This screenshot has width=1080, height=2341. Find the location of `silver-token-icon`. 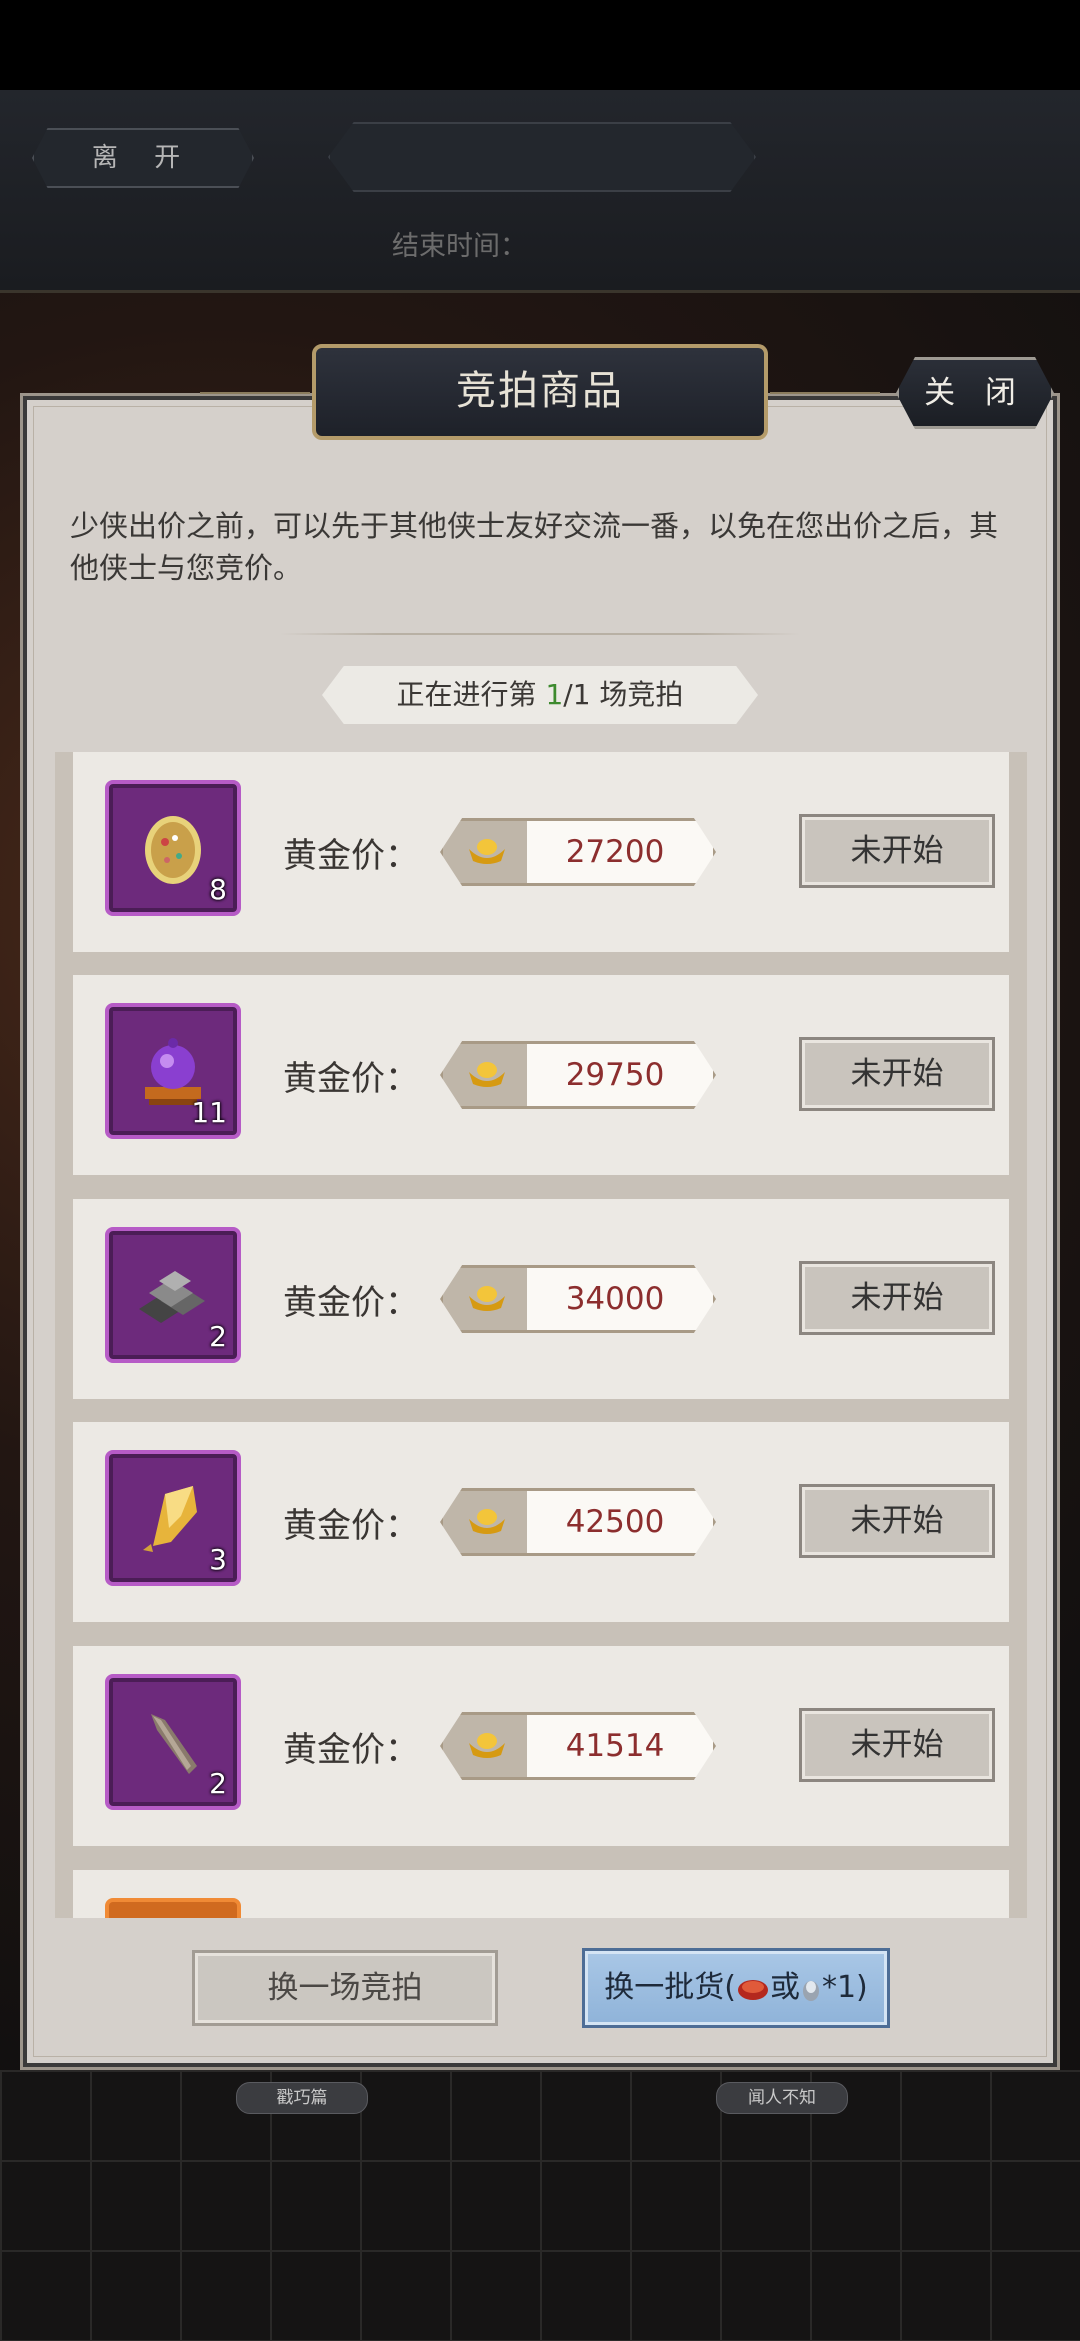

silver-token-icon is located at coordinates (810, 1990).